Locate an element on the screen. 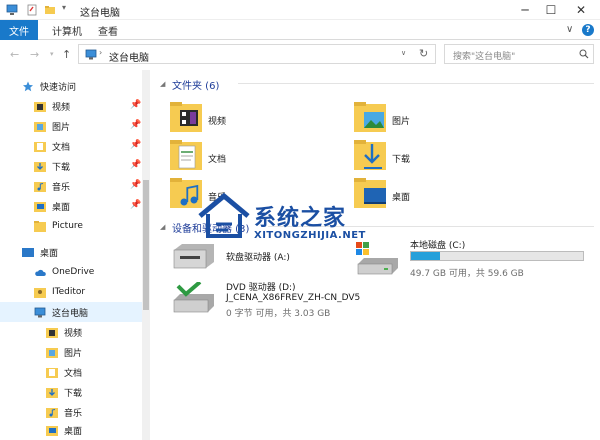 The height and width of the screenshot is (440, 600). search-placeholder: 搜索"这台电脑" is located at coordinates (484, 57).